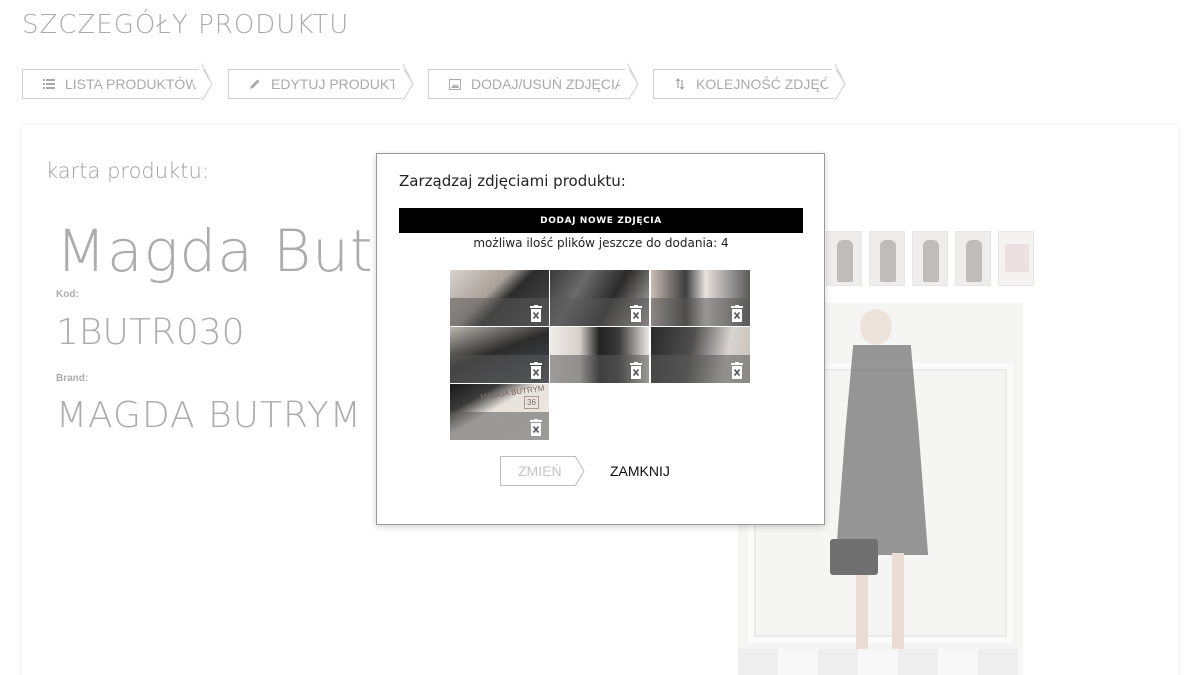 This screenshot has width=1200, height=675. I want to click on dialog-title: Zarządzaj zdjęciami produktu:, so click(512, 181).